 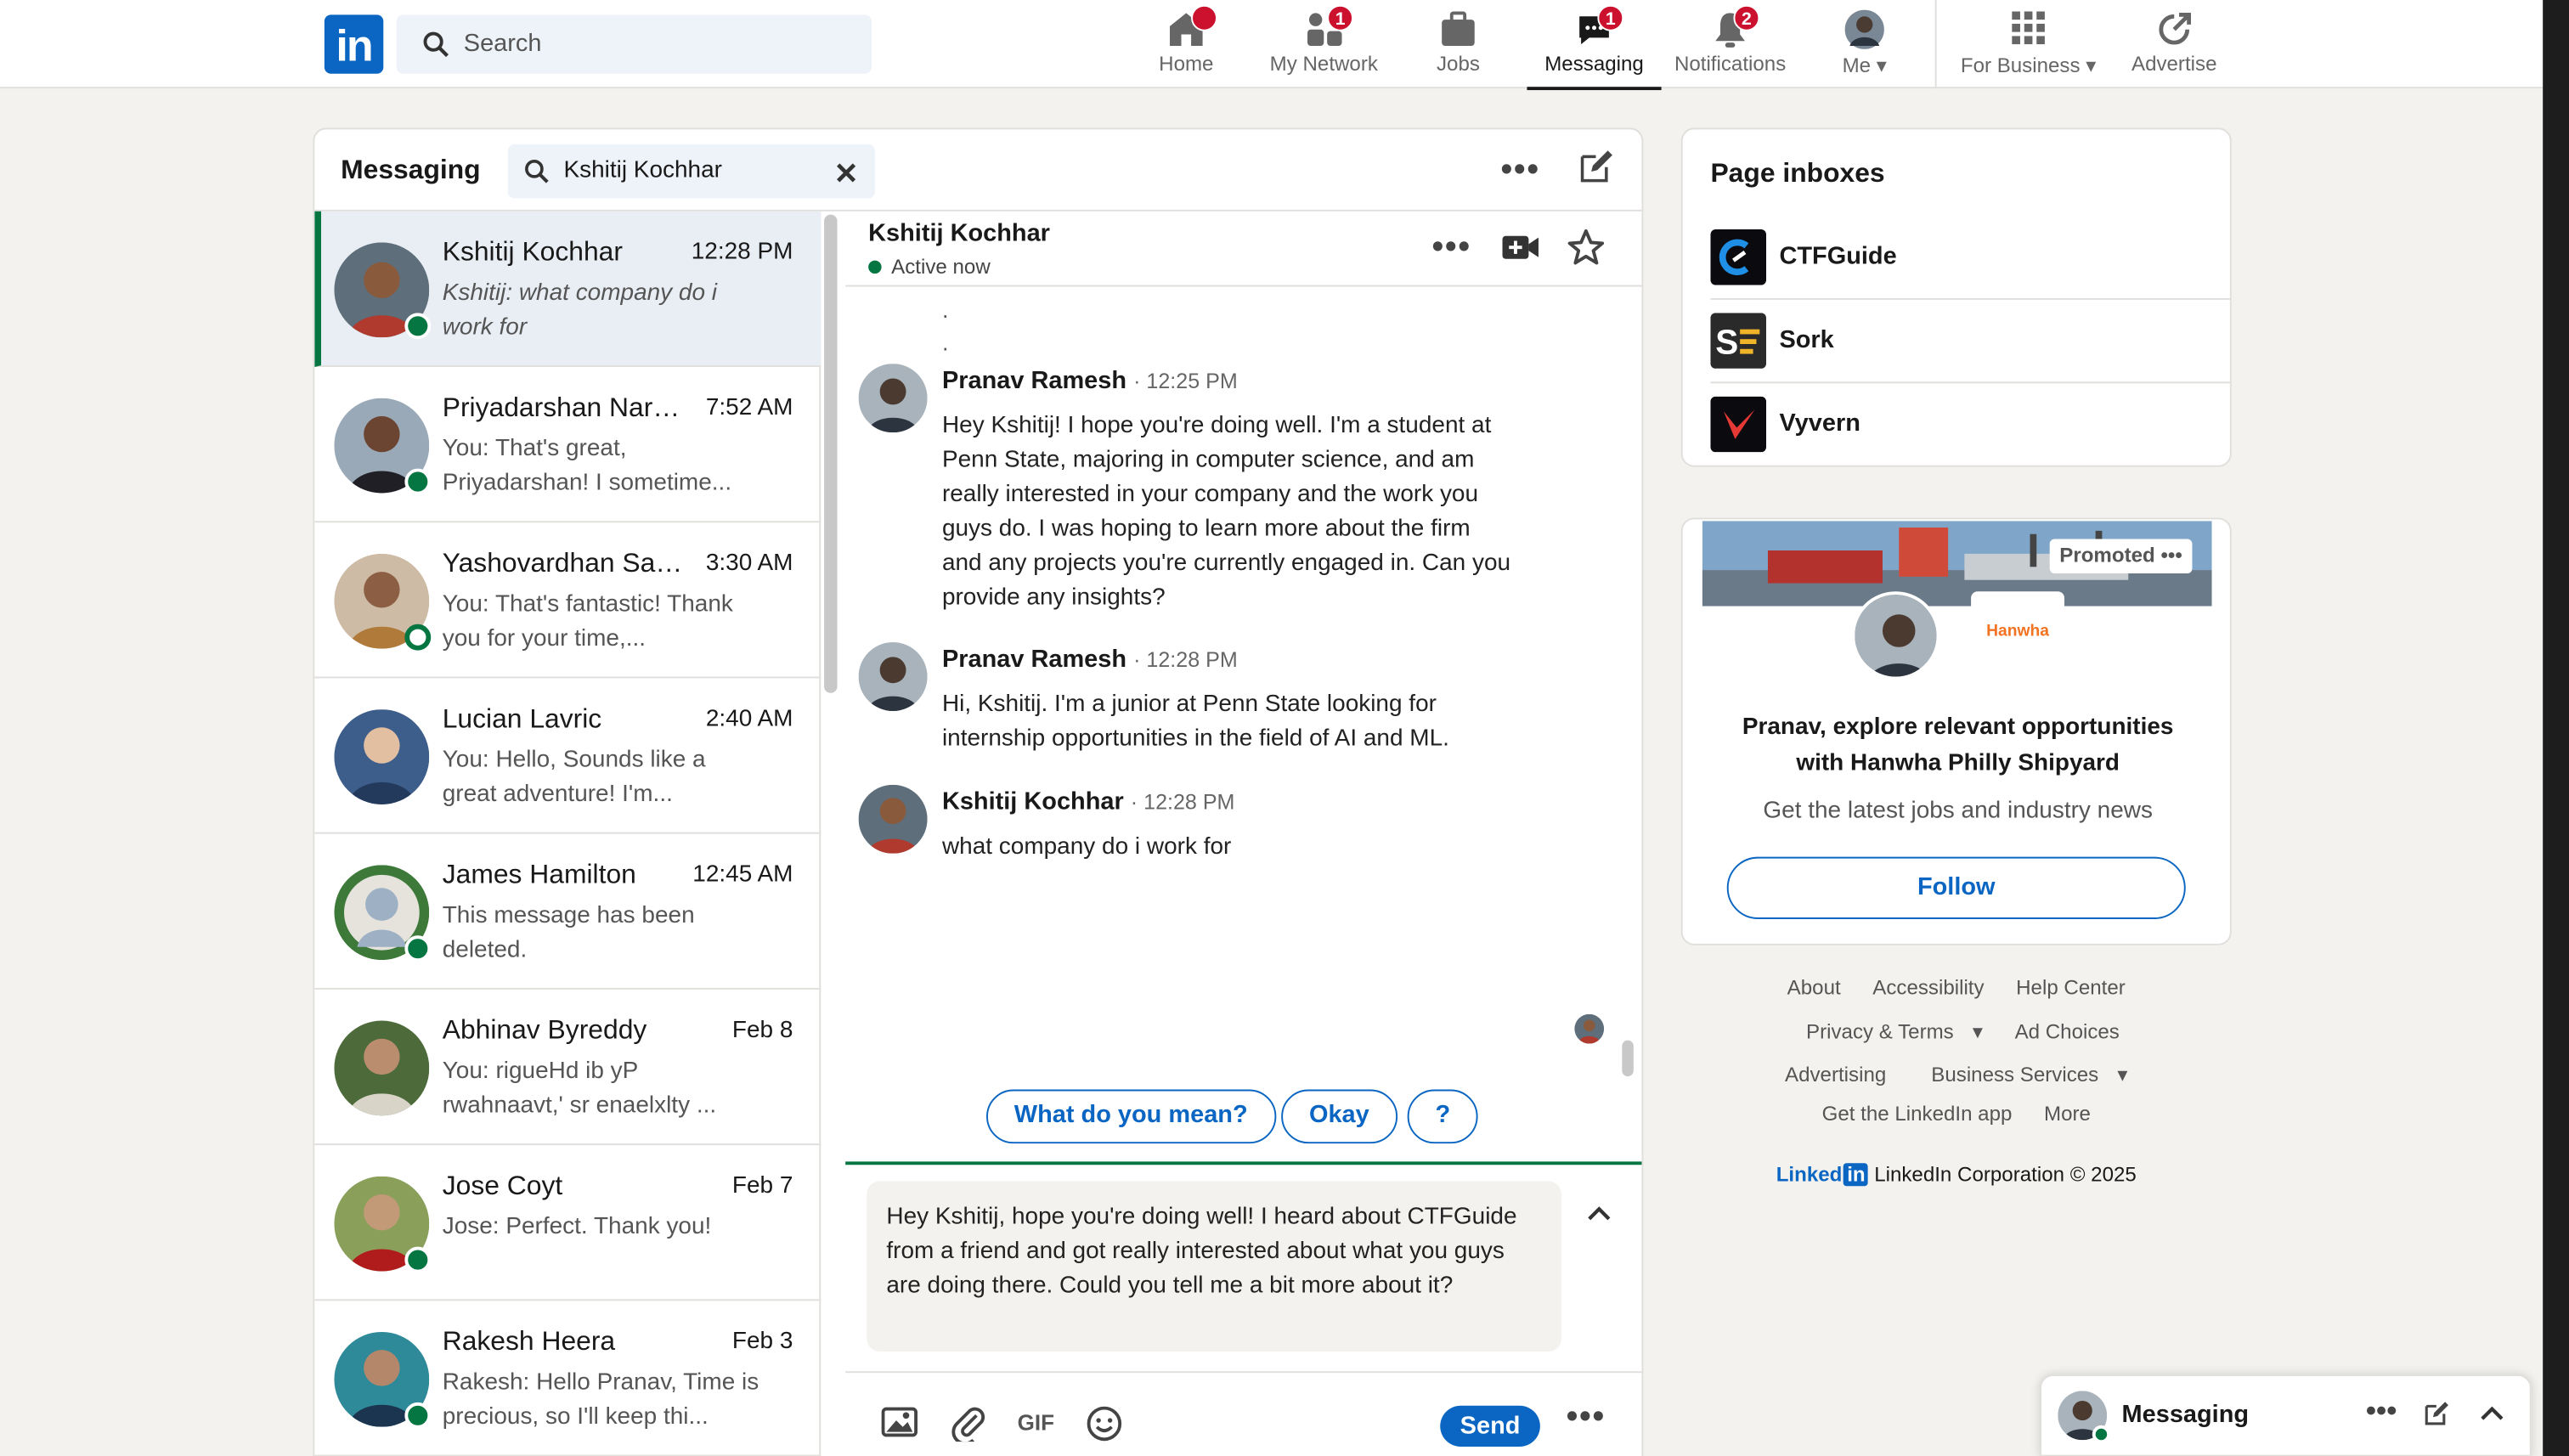 I want to click on window-edge, so click(x=2556, y=728).